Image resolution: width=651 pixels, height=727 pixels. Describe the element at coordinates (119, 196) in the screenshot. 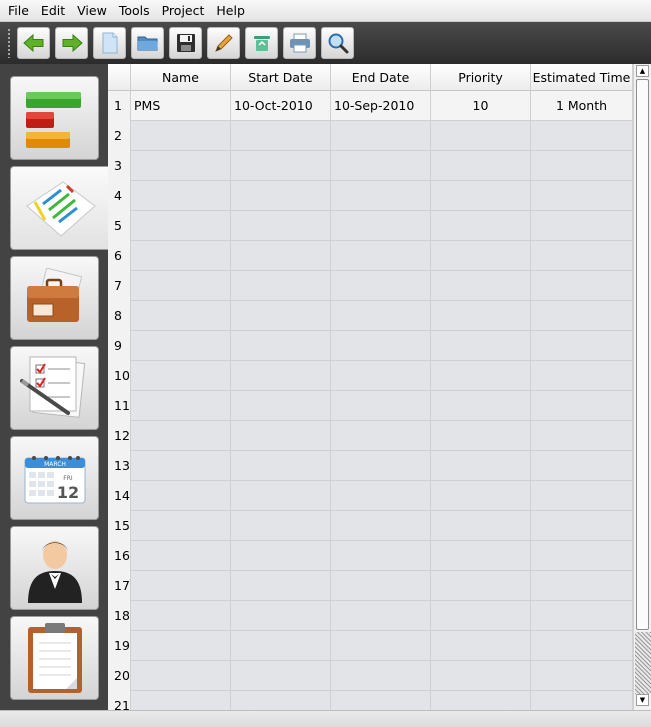

I see `row-number: 4` at that location.